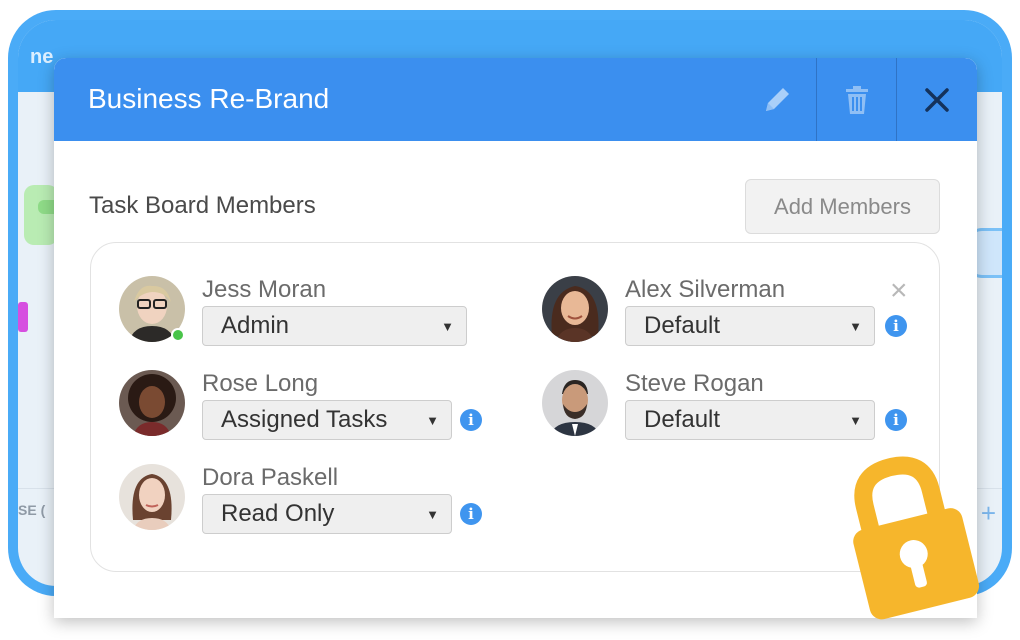 The image size is (1020, 640). What do you see at coordinates (42, 57) in the screenshot?
I see `app-topbar-text: ne` at bounding box center [42, 57].